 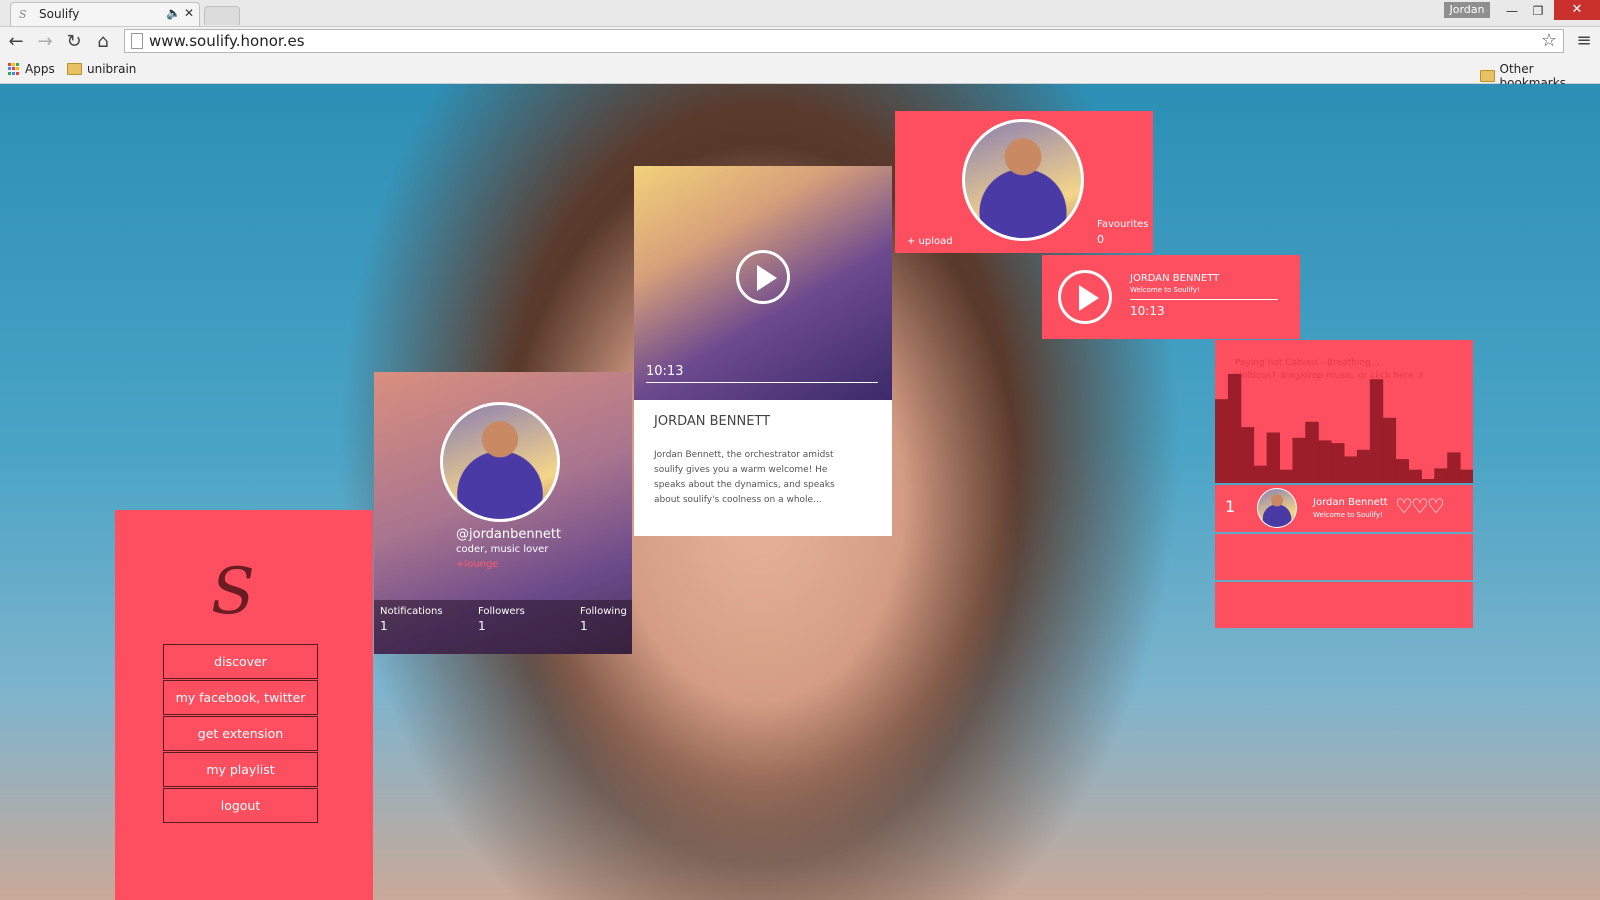 What do you see at coordinates (384, 626) in the screenshot?
I see `stat-notifications-value: 1` at bounding box center [384, 626].